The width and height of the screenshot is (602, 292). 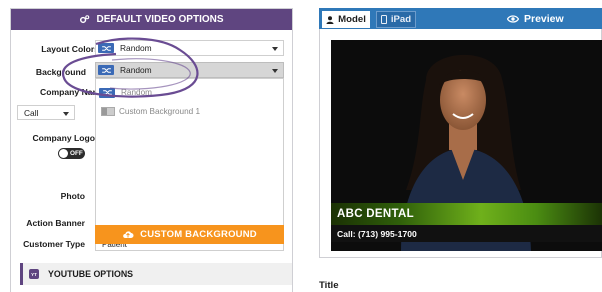 What do you see at coordinates (189, 92) in the screenshot?
I see `background-option-random: Random` at bounding box center [189, 92].